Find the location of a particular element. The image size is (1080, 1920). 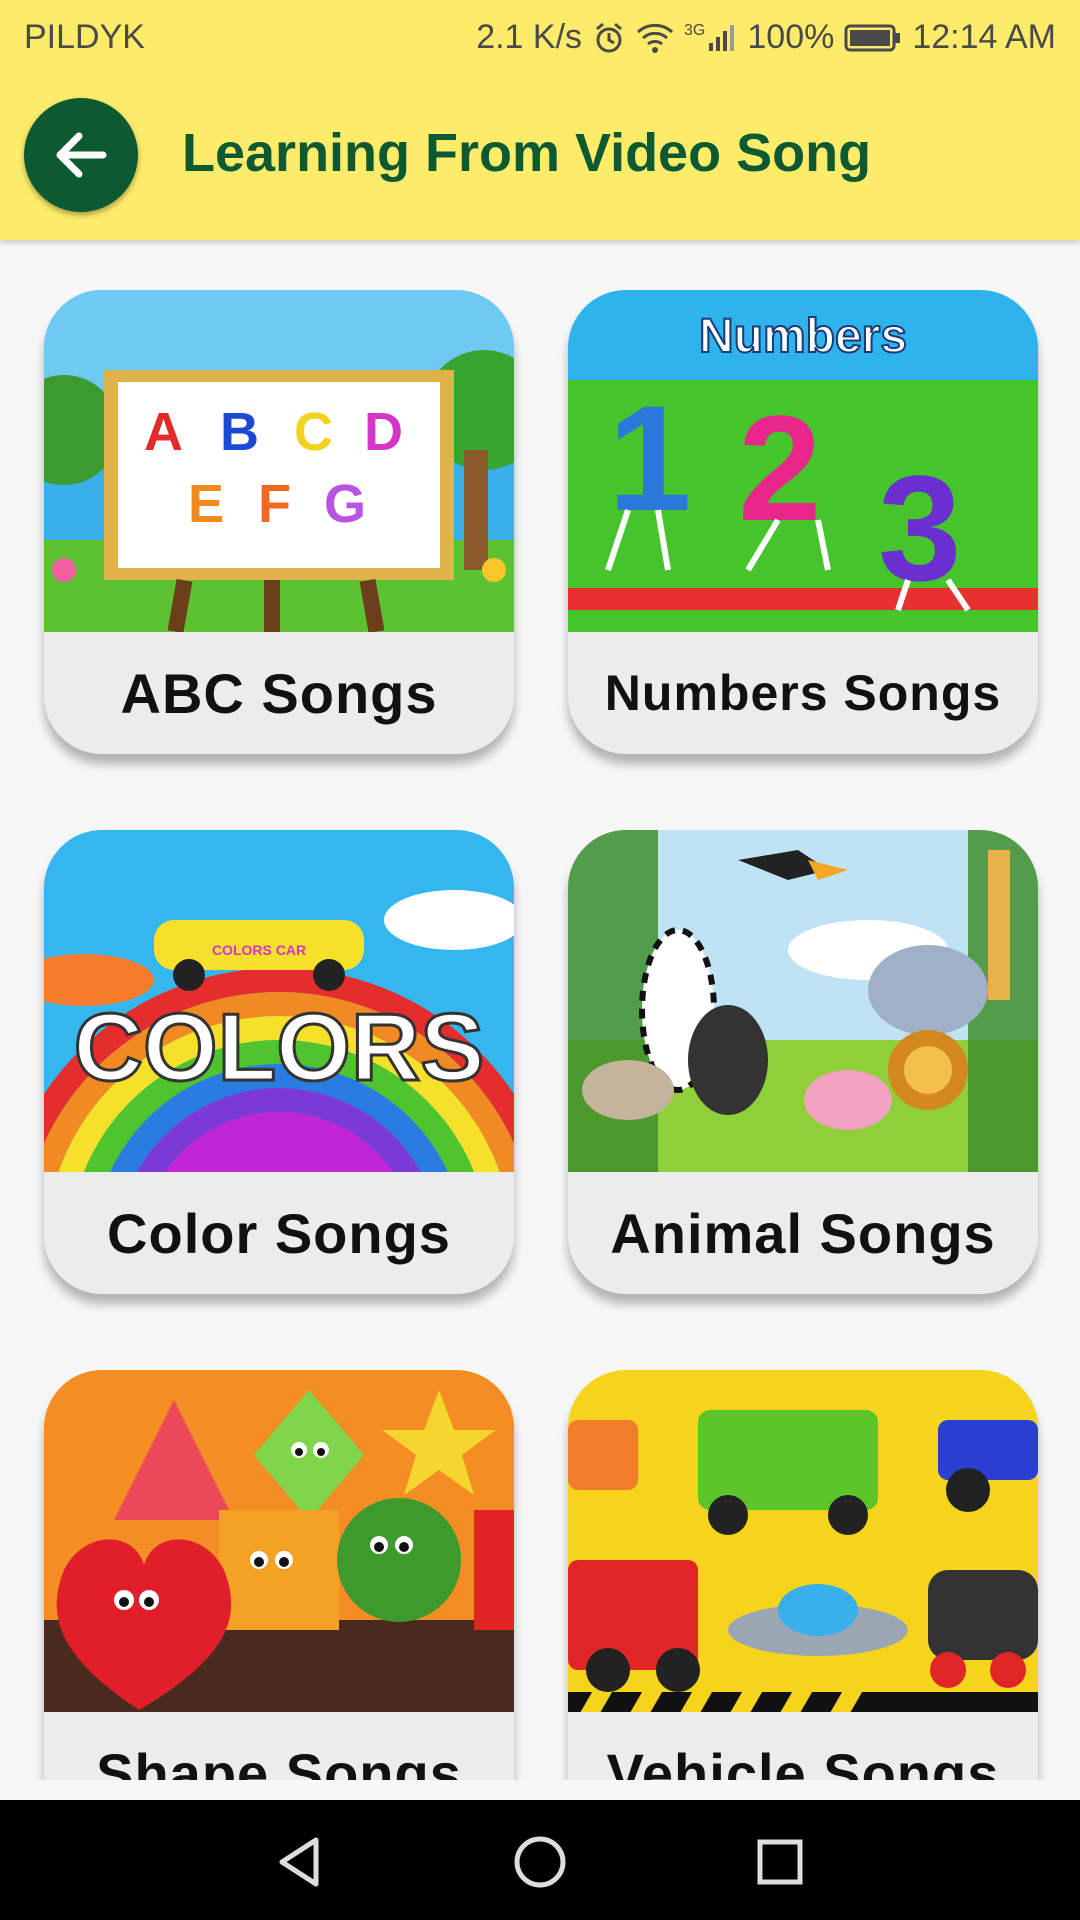

category-label: Color Songs is located at coordinates (279, 1233).